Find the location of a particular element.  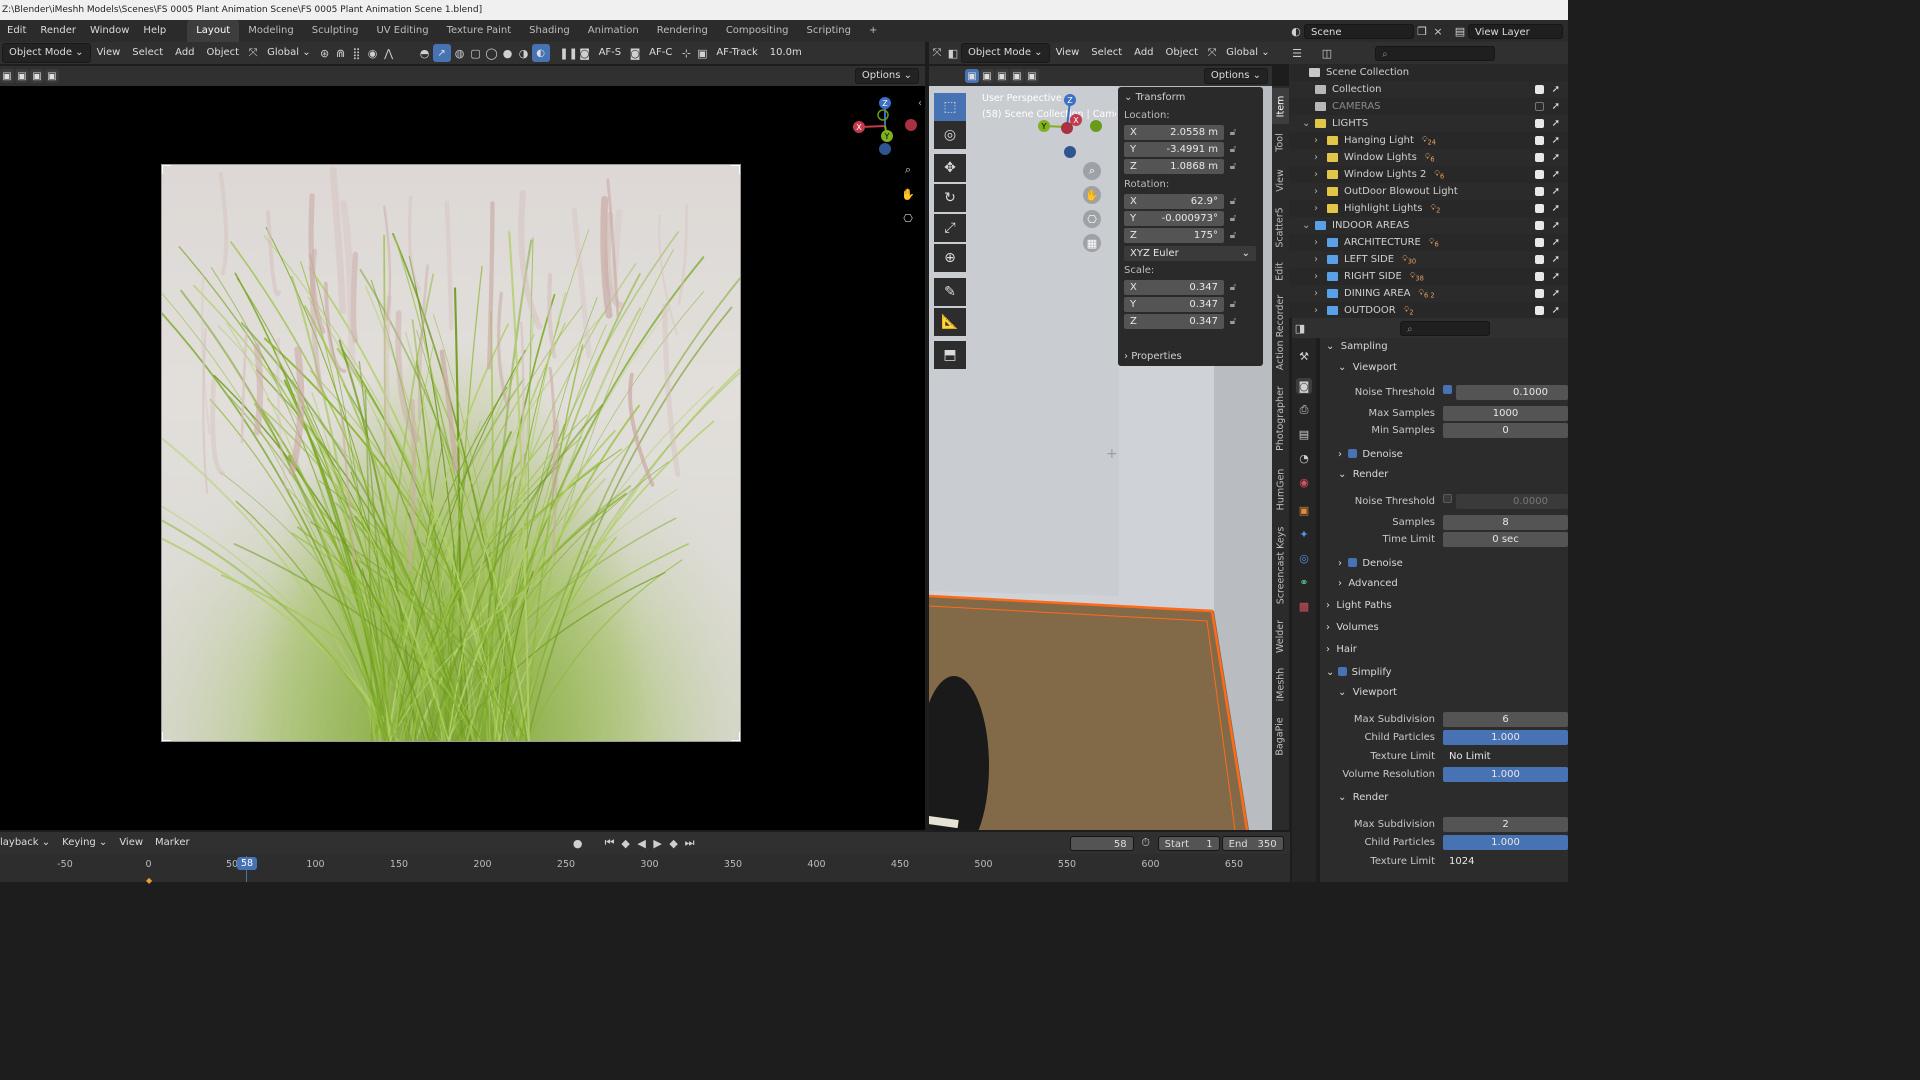

left-options-dropdown: Options ⌄ is located at coordinates (886, 76).